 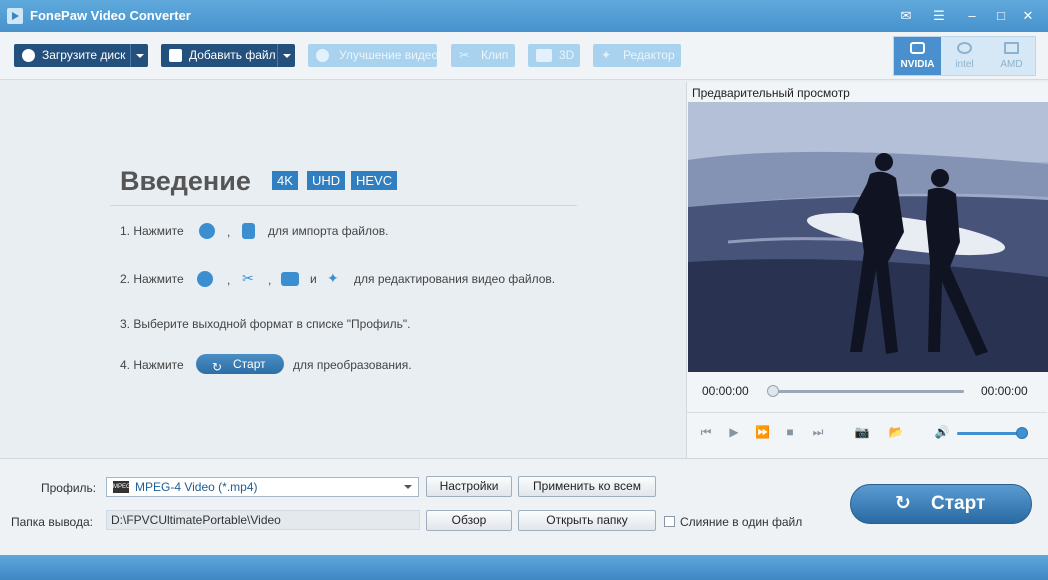 I want to click on start-button: ↻ Старт, so click(x=941, y=504).